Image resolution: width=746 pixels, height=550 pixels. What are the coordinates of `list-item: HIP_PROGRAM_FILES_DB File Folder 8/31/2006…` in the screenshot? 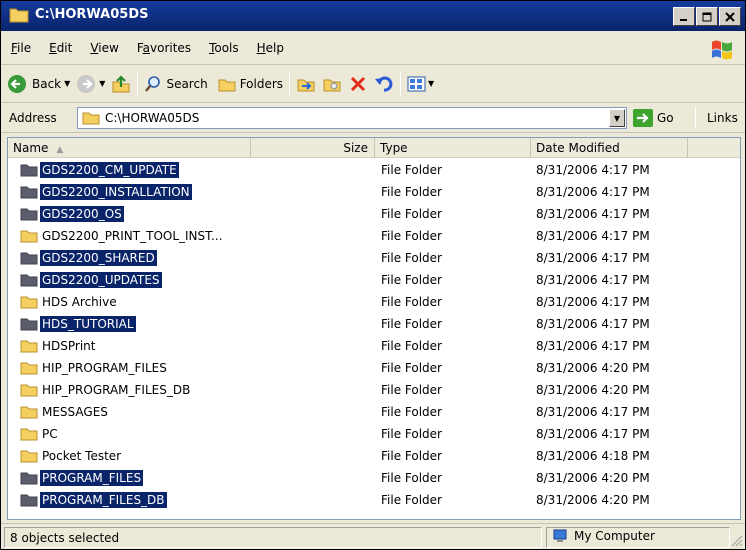 It's located at (374, 390).